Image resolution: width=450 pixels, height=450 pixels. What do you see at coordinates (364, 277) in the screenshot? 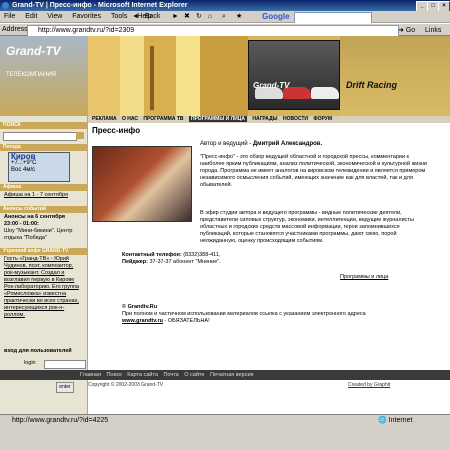
I see `programs-link: Программы и лица` at bounding box center [364, 277].